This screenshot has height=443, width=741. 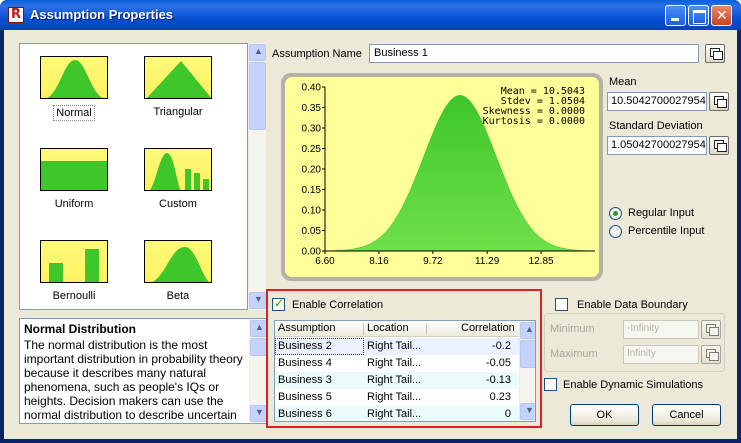 What do you see at coordinates (433, 261) in the screenshot?
I see `x-tick-label: 9.72` at bounding box center [433, 261].